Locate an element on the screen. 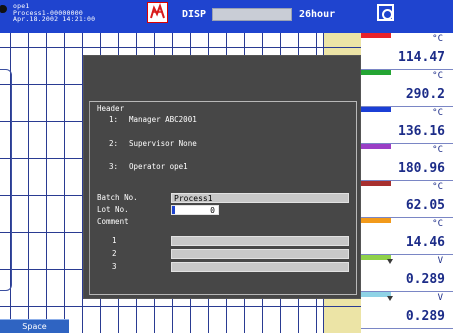  batch-number-label: Batch No. is located at coordinates (117, 197).